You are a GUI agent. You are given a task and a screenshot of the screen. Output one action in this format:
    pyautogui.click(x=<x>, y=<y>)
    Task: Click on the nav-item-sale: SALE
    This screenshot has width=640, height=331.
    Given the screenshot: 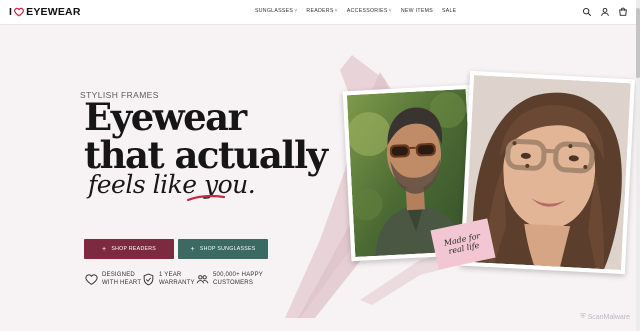 What is the action you would take?
    pyautogui.click(x=449, y=11)
    